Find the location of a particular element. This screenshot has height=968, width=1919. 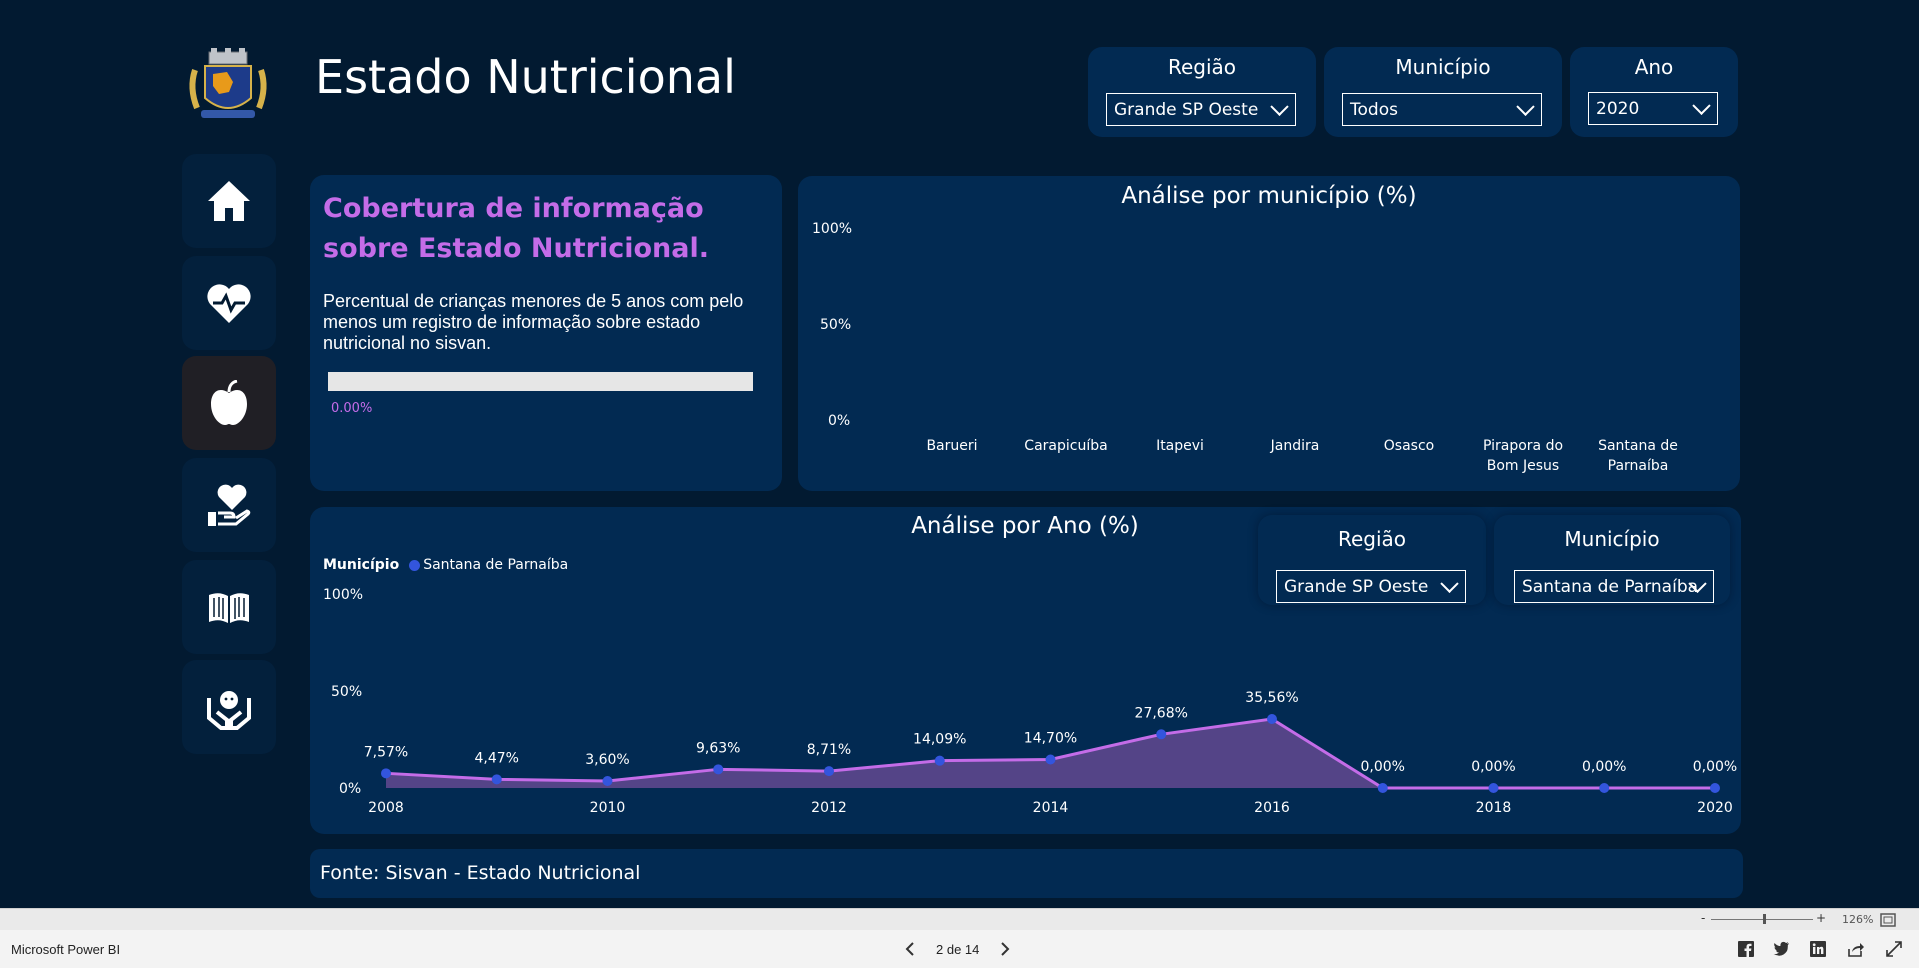

regiao-dropdown-value: Grande SP Oeste is located at coordinates (1186, 109).